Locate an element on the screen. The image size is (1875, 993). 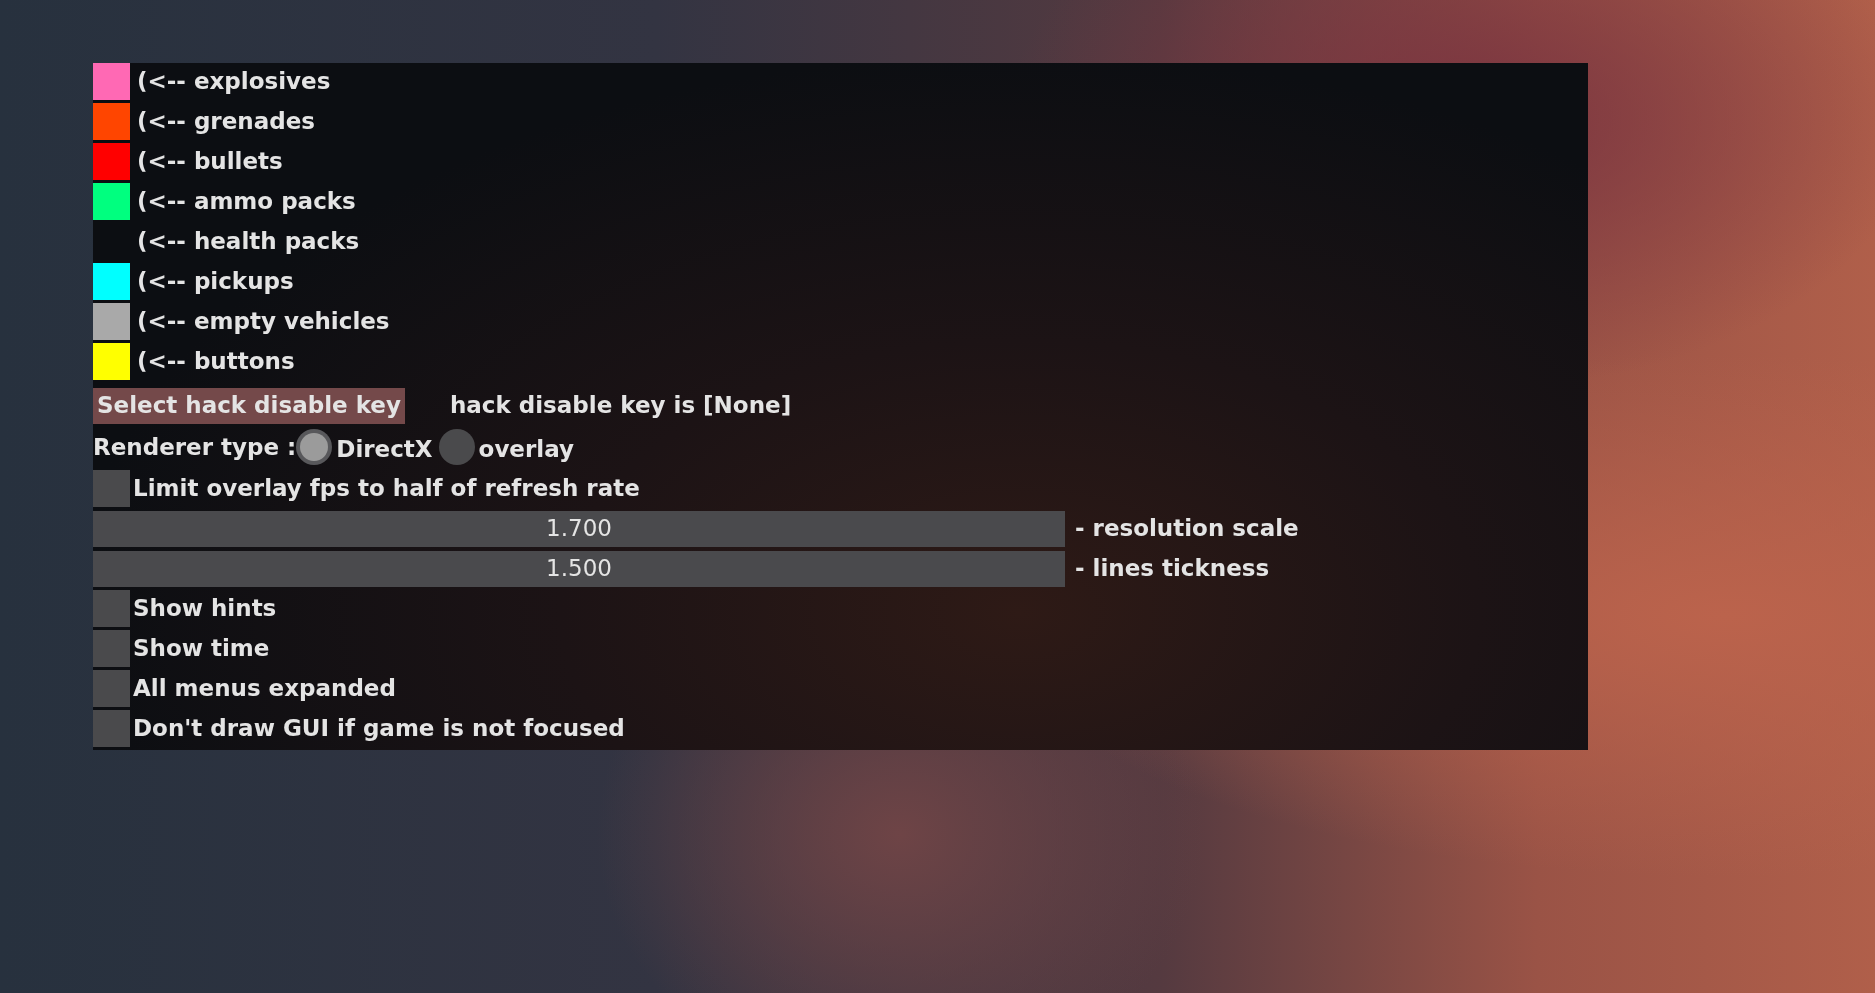
renderer-label: Renderer type : is located at coordinates (195, 447).